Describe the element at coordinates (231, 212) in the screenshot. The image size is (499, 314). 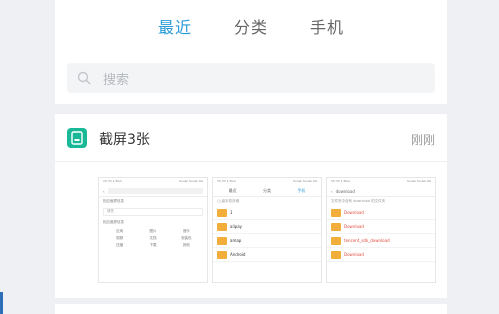
I see `folder-name: 1` at that location.